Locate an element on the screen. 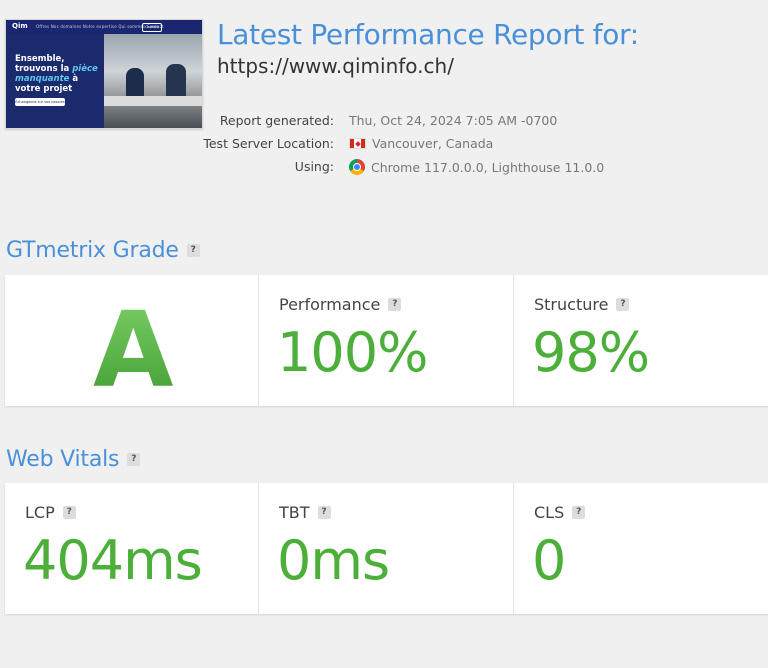 Image resolution: width=768 pixels, height=668 pixels. web-vitals-help-icon: ? is located at coordinates (134, 459).